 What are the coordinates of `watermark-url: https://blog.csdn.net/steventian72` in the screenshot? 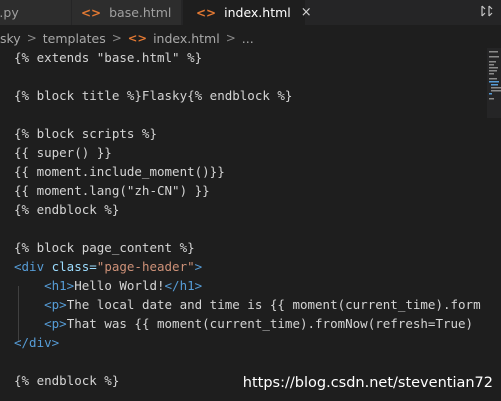 It's located at (367, 383).